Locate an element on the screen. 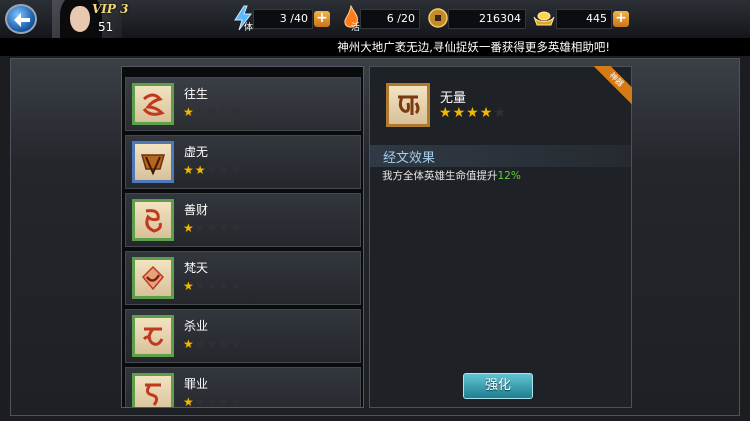 The height and width of the screenshot is (421, 750). effect-header: 经文效果 is located at coordinates (500, 156).